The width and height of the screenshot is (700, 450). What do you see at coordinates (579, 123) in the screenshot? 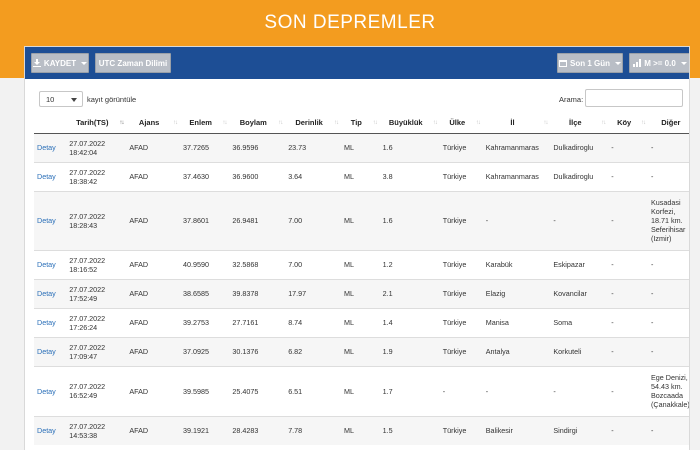
I see `column-header: İlçe ↑↓` at bounding box center [579, 123].